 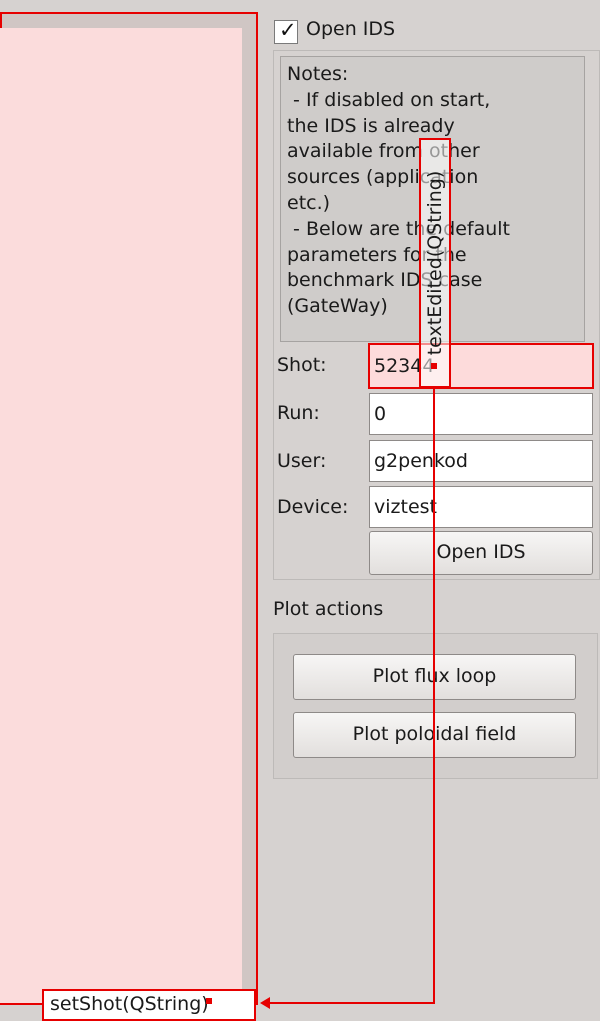 I want to click on run-input-value: 0, so click(x=380, y=414).